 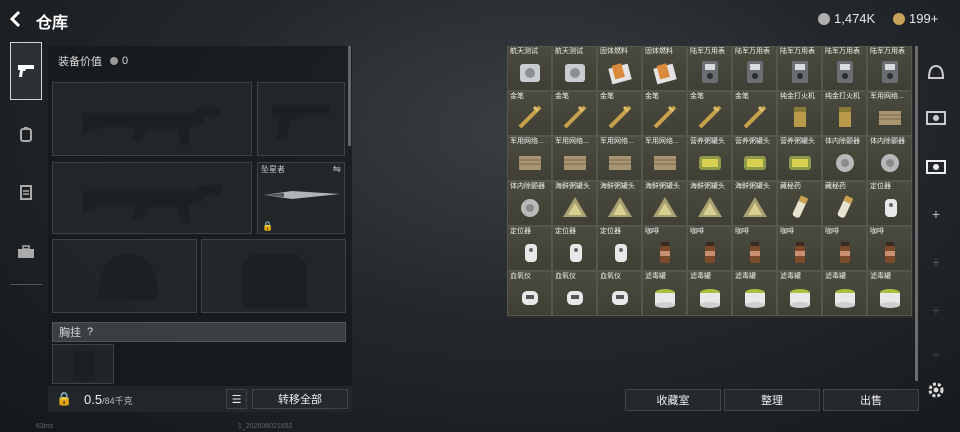 What do you see at coordinates (936, 166) in the screenshot?
I see `tv-tab-icon` at bounding box center [936, 166].